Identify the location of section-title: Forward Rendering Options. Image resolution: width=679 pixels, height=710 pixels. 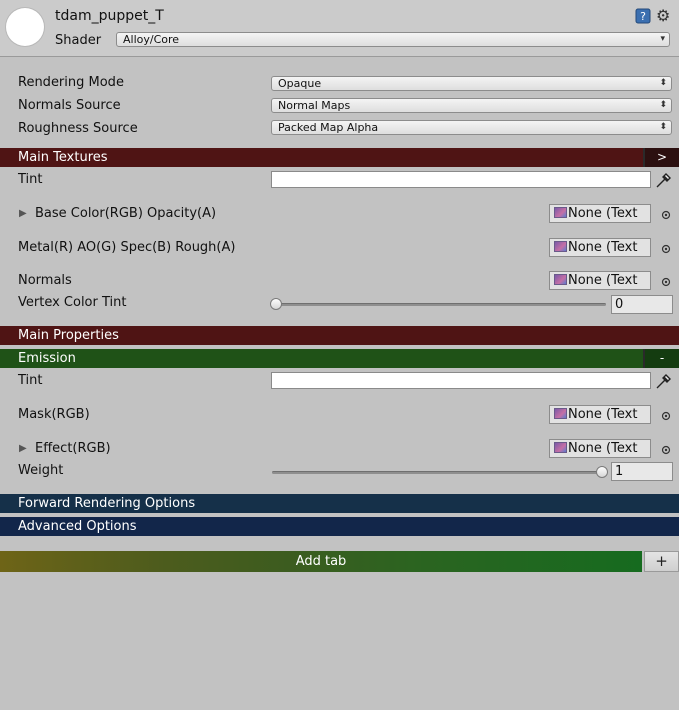
(107, 503).